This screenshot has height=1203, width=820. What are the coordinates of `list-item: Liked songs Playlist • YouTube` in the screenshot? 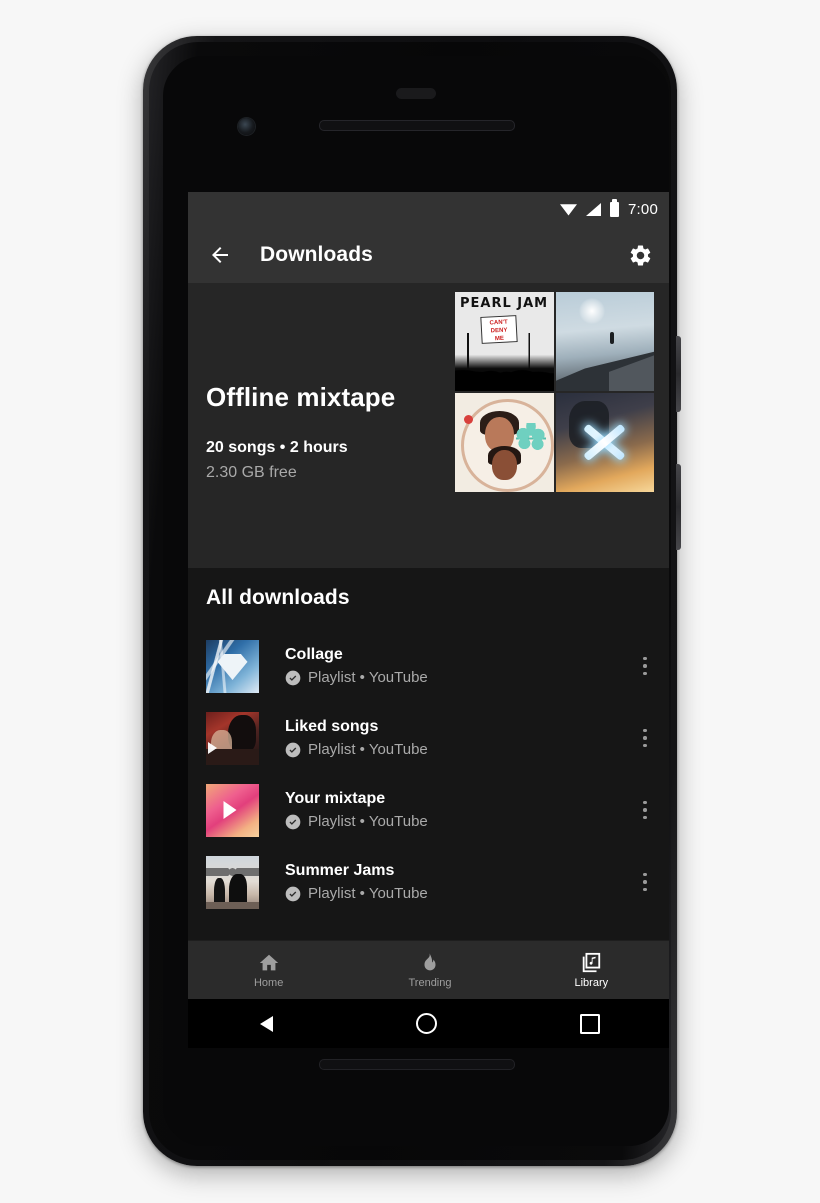 It's located at (428, 738).